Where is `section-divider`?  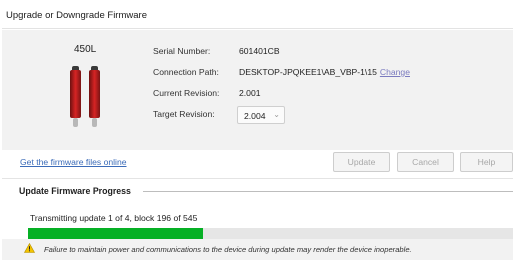
section-divider is located at coordinates (328, 191).